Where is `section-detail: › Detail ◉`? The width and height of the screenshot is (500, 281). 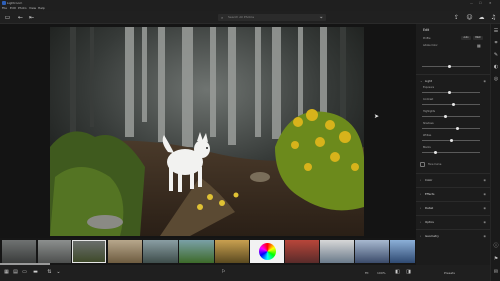 section-detail: › Detail ◉ is located at coordinates (453, 208).